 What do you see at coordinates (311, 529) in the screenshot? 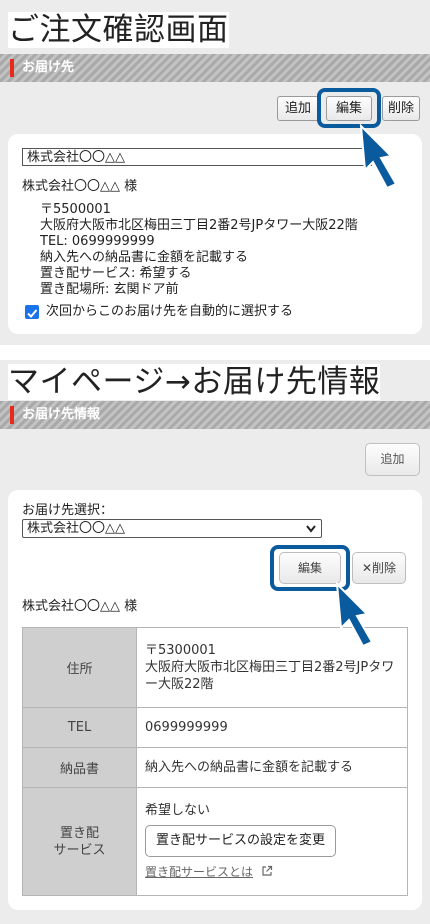
I see `chevron-down-icon` at bounding box center [311, 529].